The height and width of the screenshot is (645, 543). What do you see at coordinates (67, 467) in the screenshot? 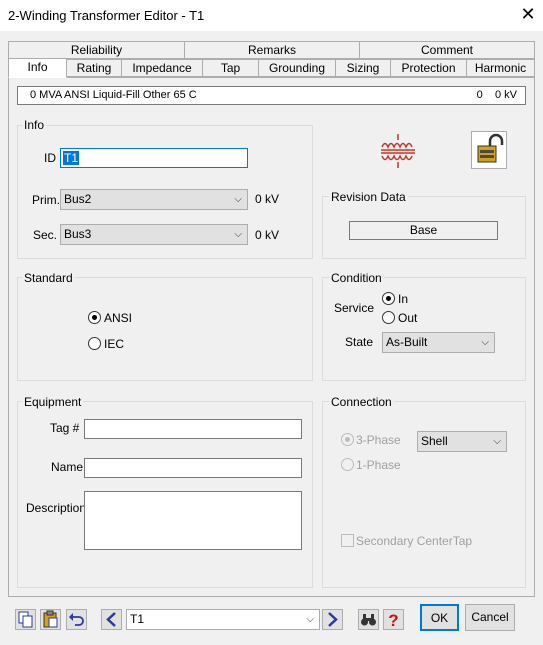
I see `name-label: Name` at bounding box center [67, 467].